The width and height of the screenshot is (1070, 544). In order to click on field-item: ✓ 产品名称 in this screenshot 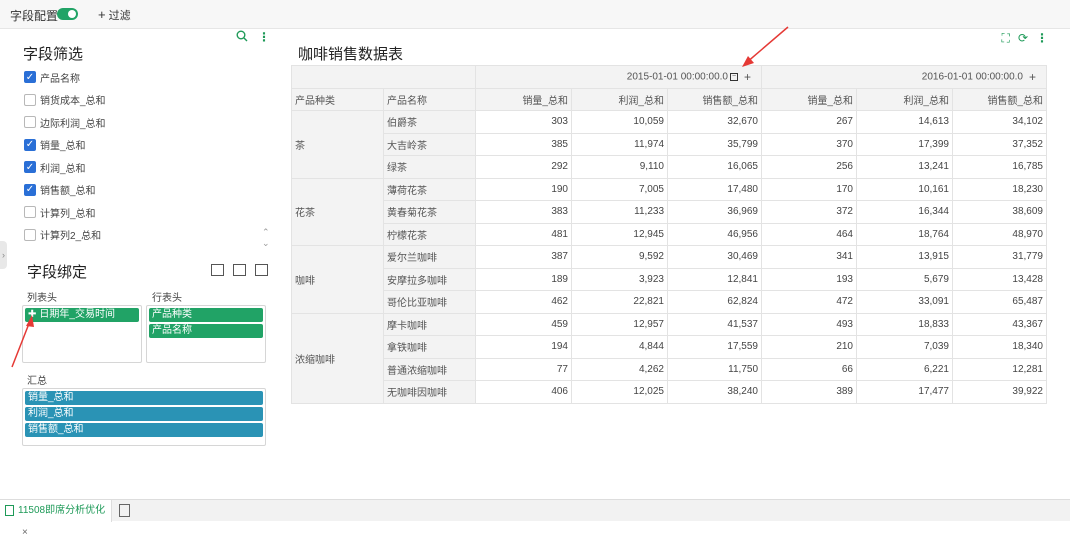, I will do `click(144, 77)`.